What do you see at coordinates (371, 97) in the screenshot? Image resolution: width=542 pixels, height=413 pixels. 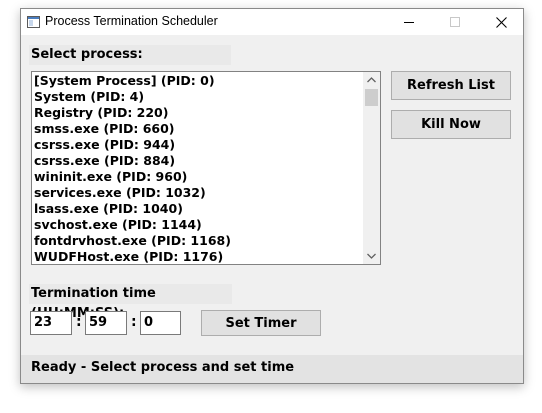 I see `scroll-thumb` at bounding box center [371, 97].